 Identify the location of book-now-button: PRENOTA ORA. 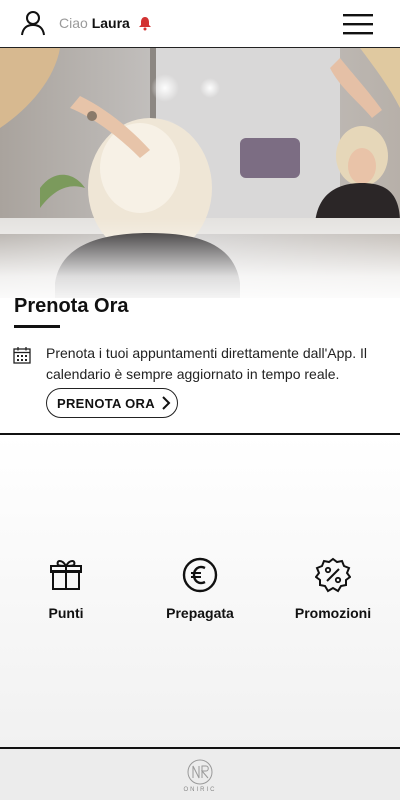
(112, 403).